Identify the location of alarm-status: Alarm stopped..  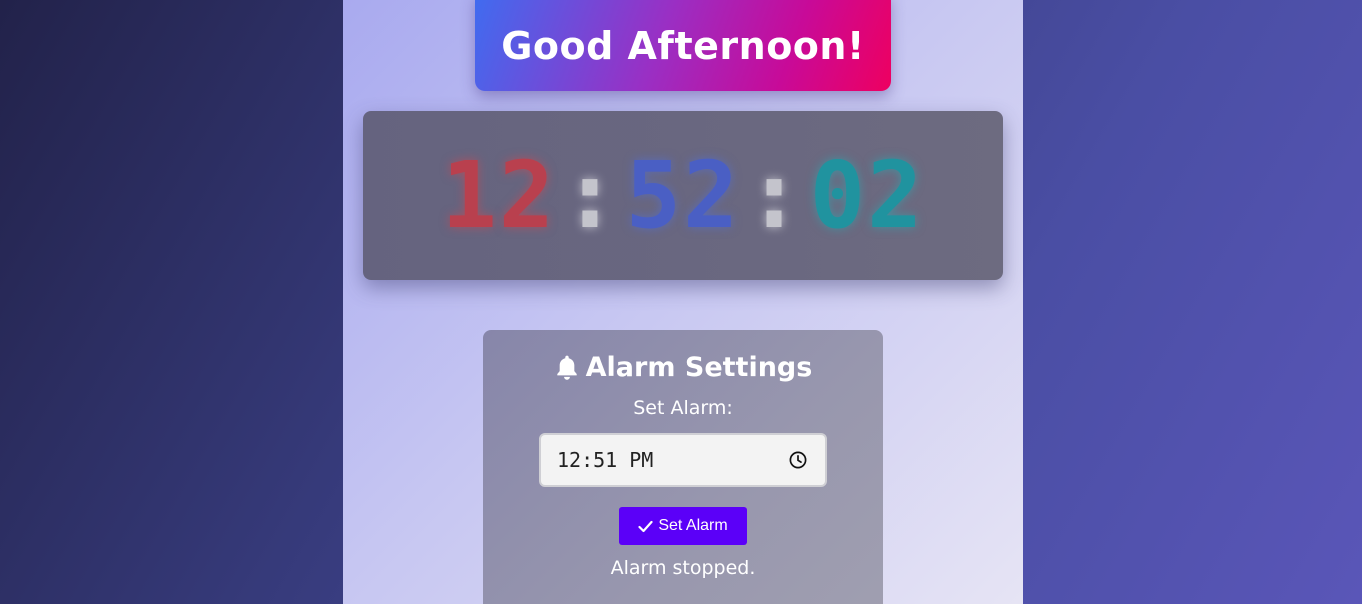
(683, 568).